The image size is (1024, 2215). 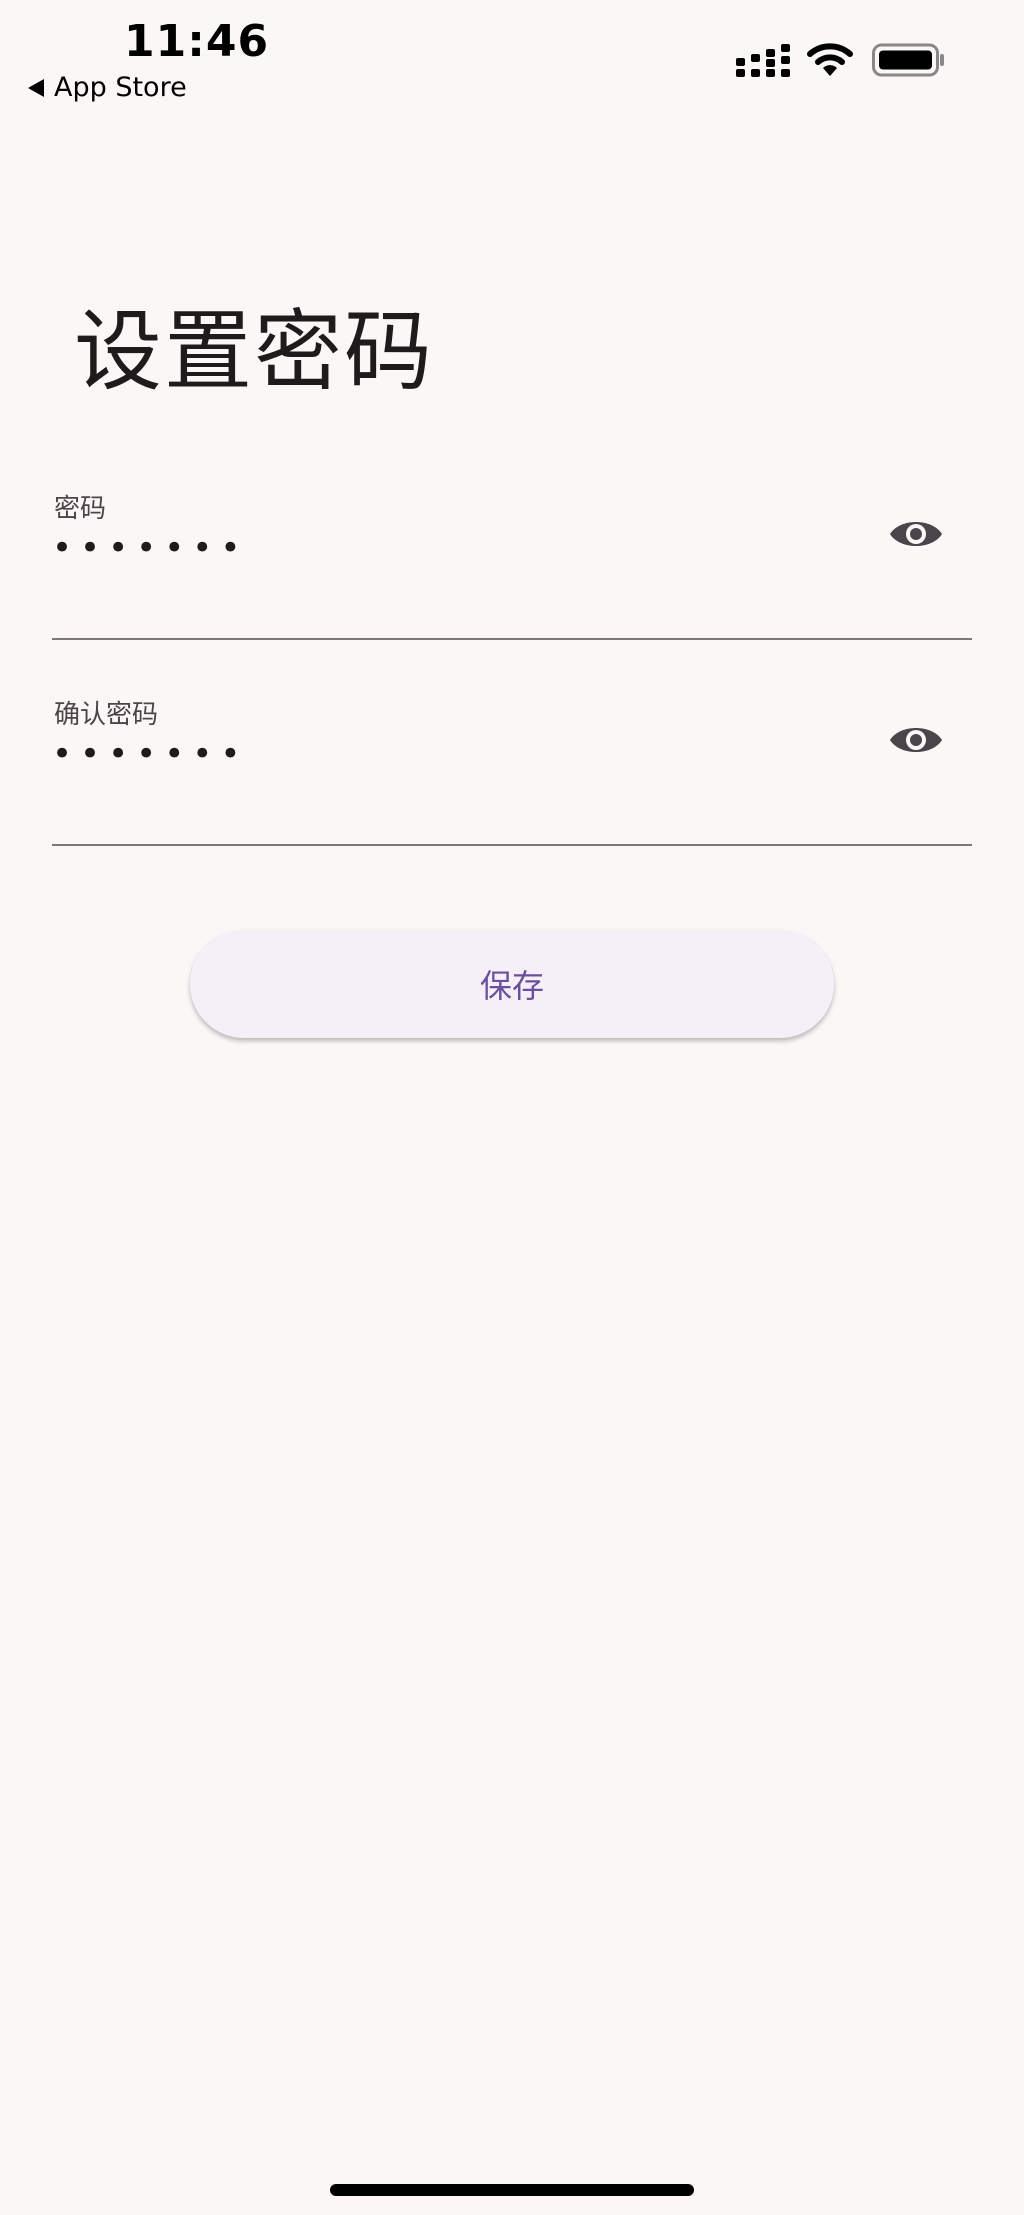 I want to click on confirm-password-input: •••••••, so click(x=150, y=754).